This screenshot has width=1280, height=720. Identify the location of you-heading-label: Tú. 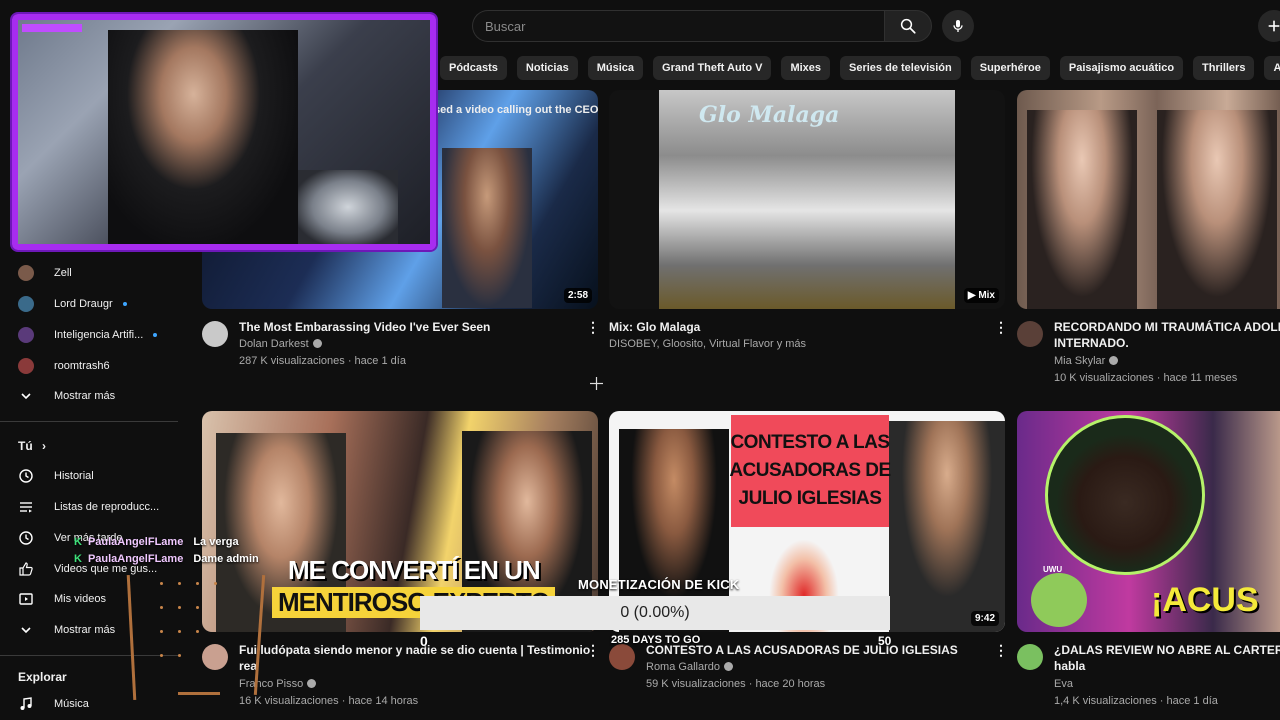
(25, 446).